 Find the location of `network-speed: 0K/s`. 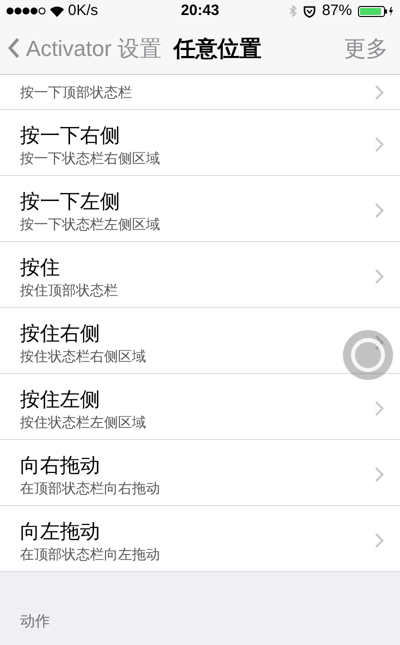

network-speed: 0K/s is located at coordinates (83, 10).